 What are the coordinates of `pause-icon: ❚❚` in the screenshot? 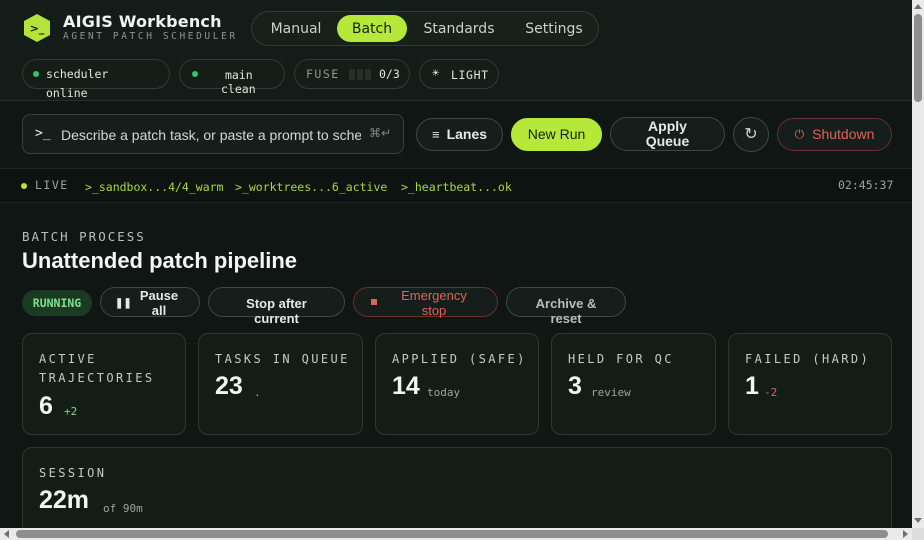 It's located at (123, 303).